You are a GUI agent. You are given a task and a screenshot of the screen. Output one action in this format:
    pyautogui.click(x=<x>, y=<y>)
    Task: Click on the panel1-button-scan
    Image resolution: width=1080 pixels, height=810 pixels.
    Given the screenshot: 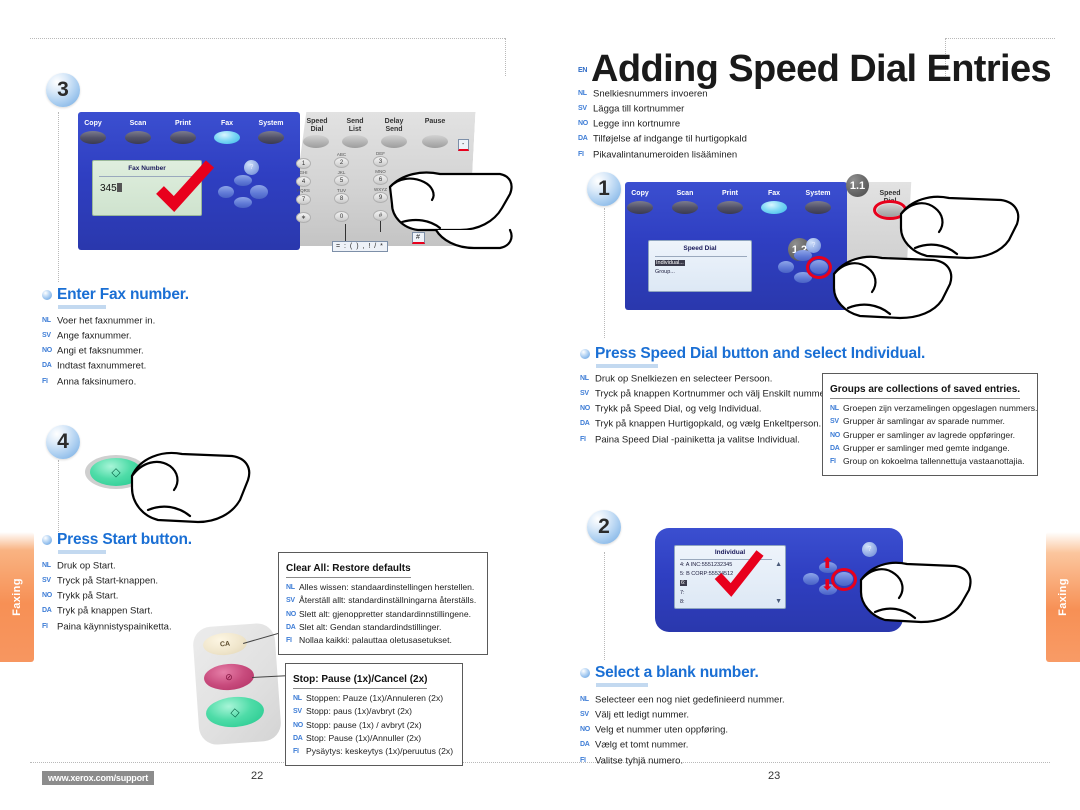 What is the action you would take?
    pyautogui.click(x=685, y=207)
    